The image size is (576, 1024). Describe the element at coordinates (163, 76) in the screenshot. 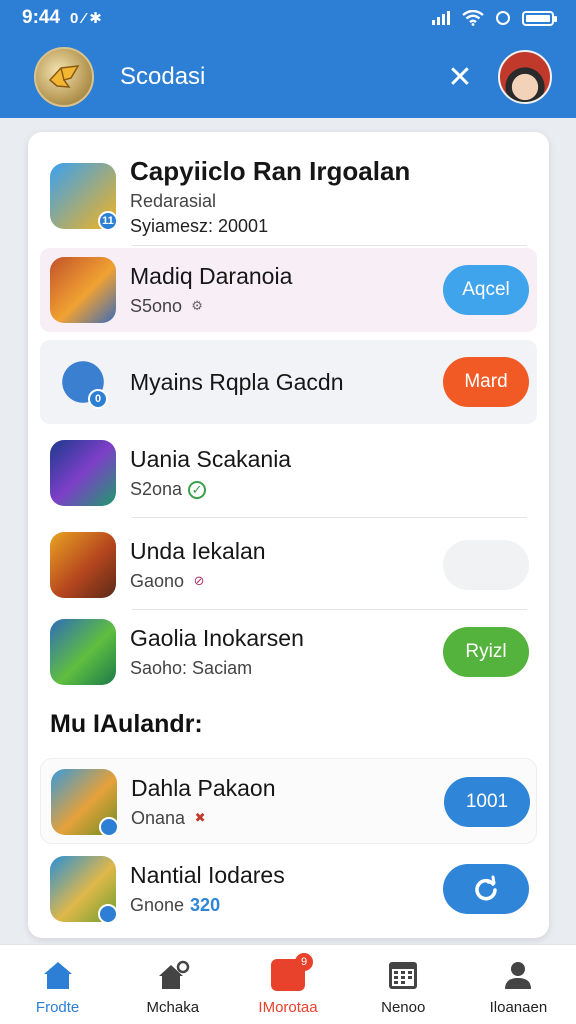

I see `page-title: Scodasi` at that location.